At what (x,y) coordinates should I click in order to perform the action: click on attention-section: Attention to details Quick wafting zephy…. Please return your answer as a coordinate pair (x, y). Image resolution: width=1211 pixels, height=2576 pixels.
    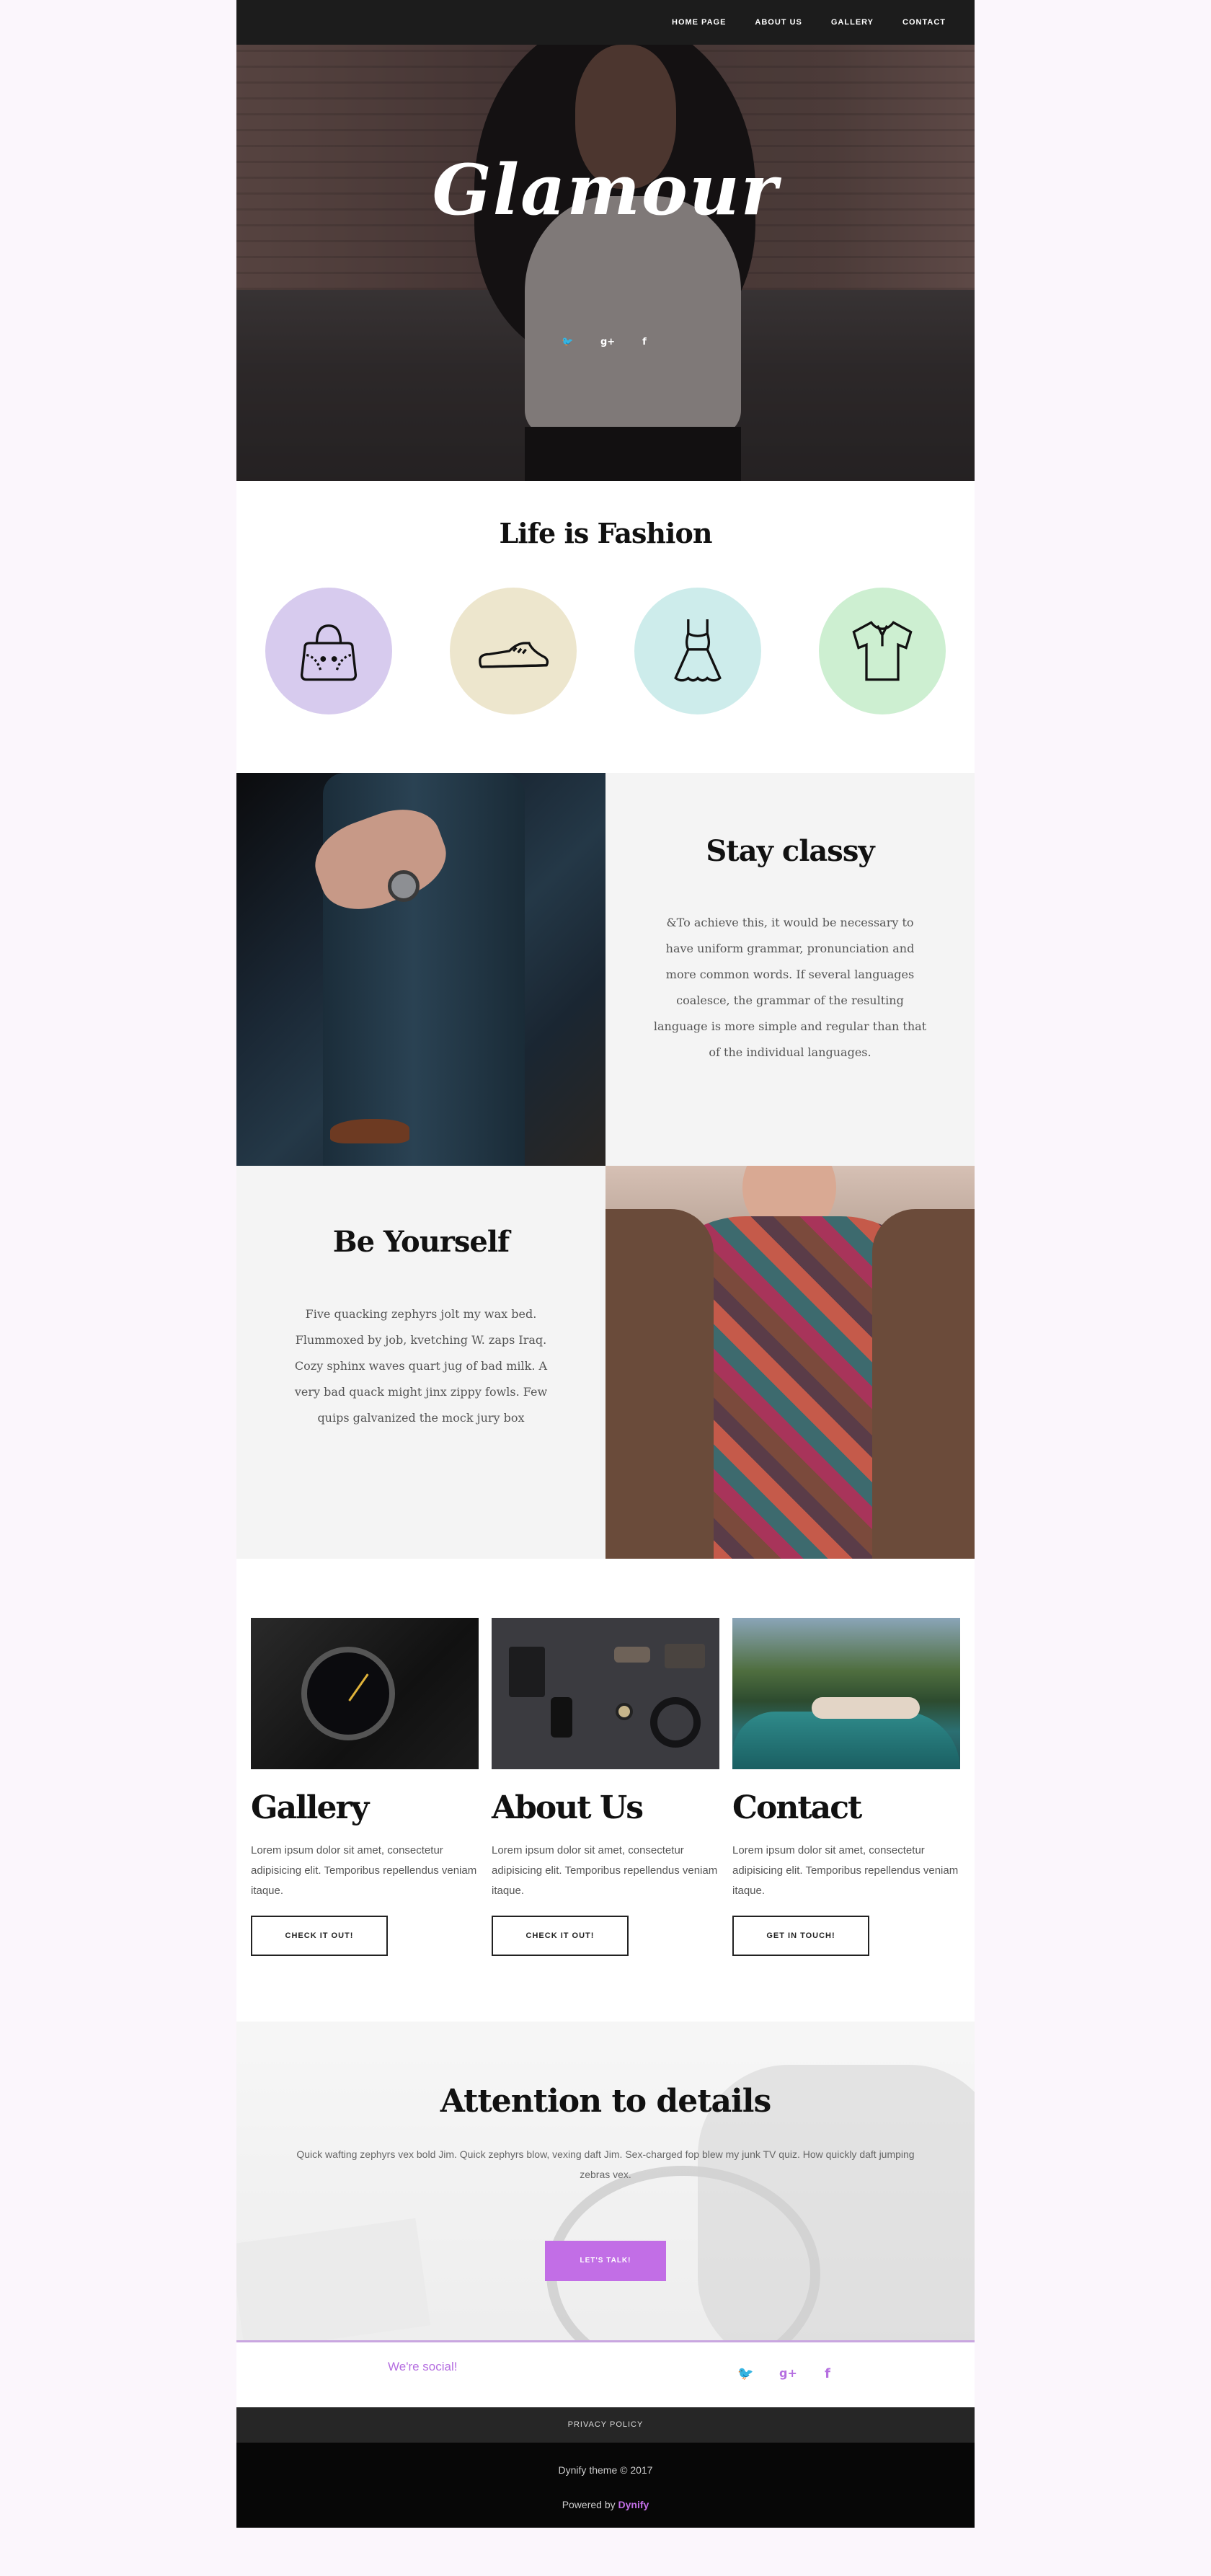
    Looking at the image, I should click on (605, 2181).